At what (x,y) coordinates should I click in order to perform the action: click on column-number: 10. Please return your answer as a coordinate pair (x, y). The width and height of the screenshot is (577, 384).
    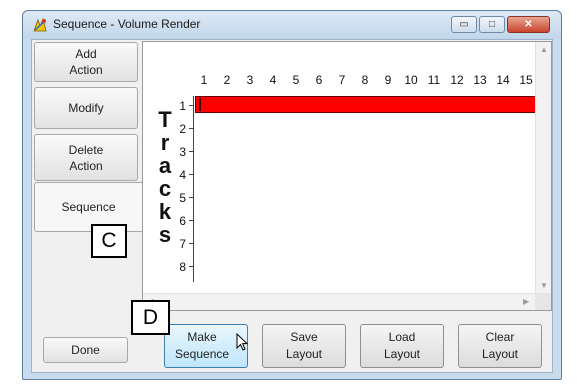
    Looking at the image, I should click on (411, 80).